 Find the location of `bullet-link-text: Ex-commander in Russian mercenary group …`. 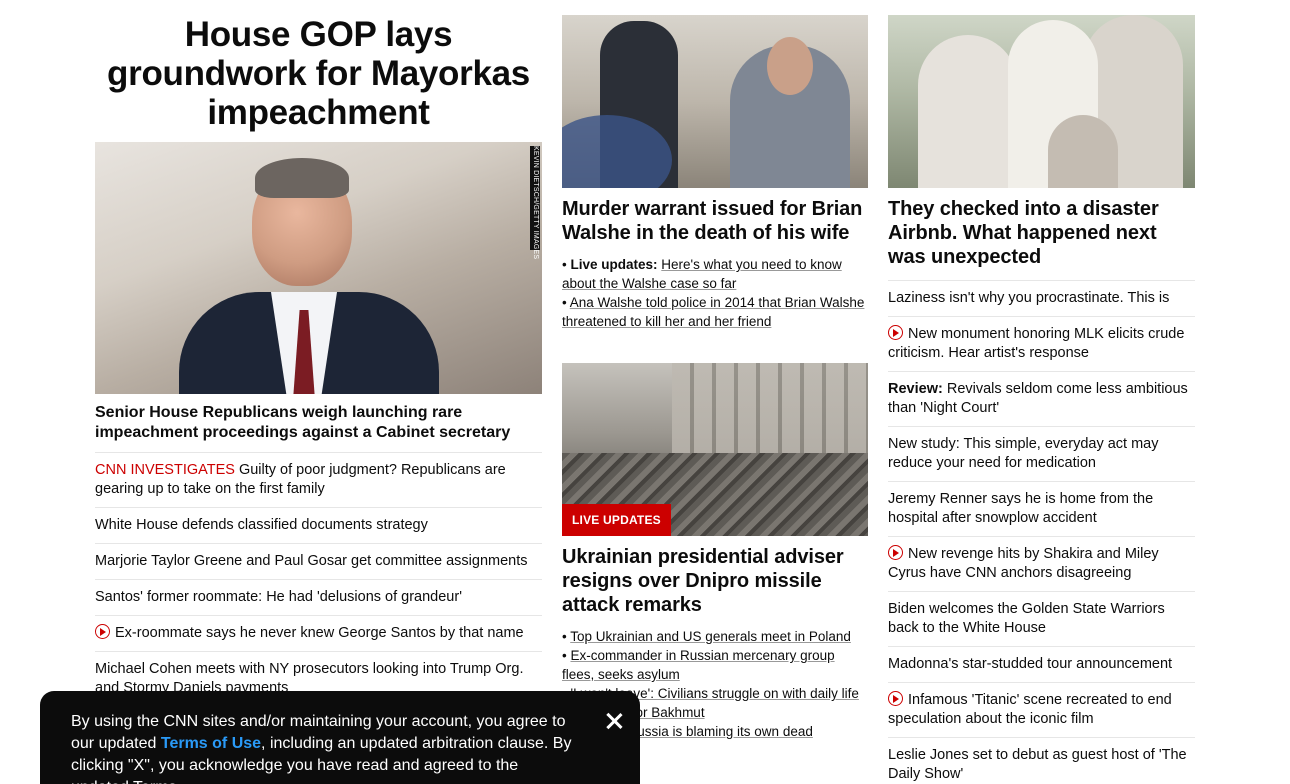

bullet-link-text: Ex-commander in Russian mercenary group … is located at coordinates (698, 665).